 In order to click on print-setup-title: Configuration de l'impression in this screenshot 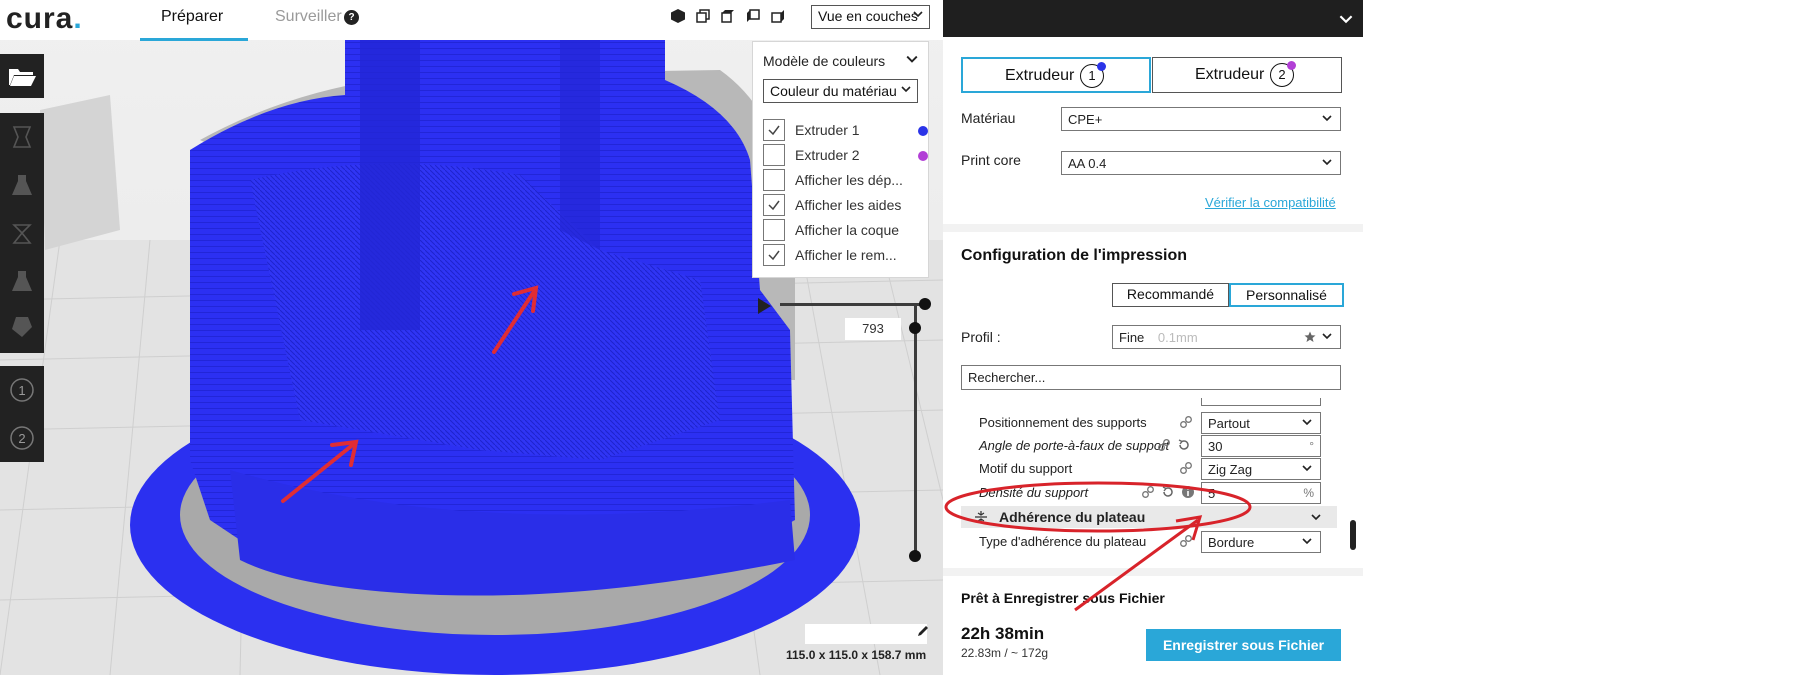, I will do `click(1074, 255)`.